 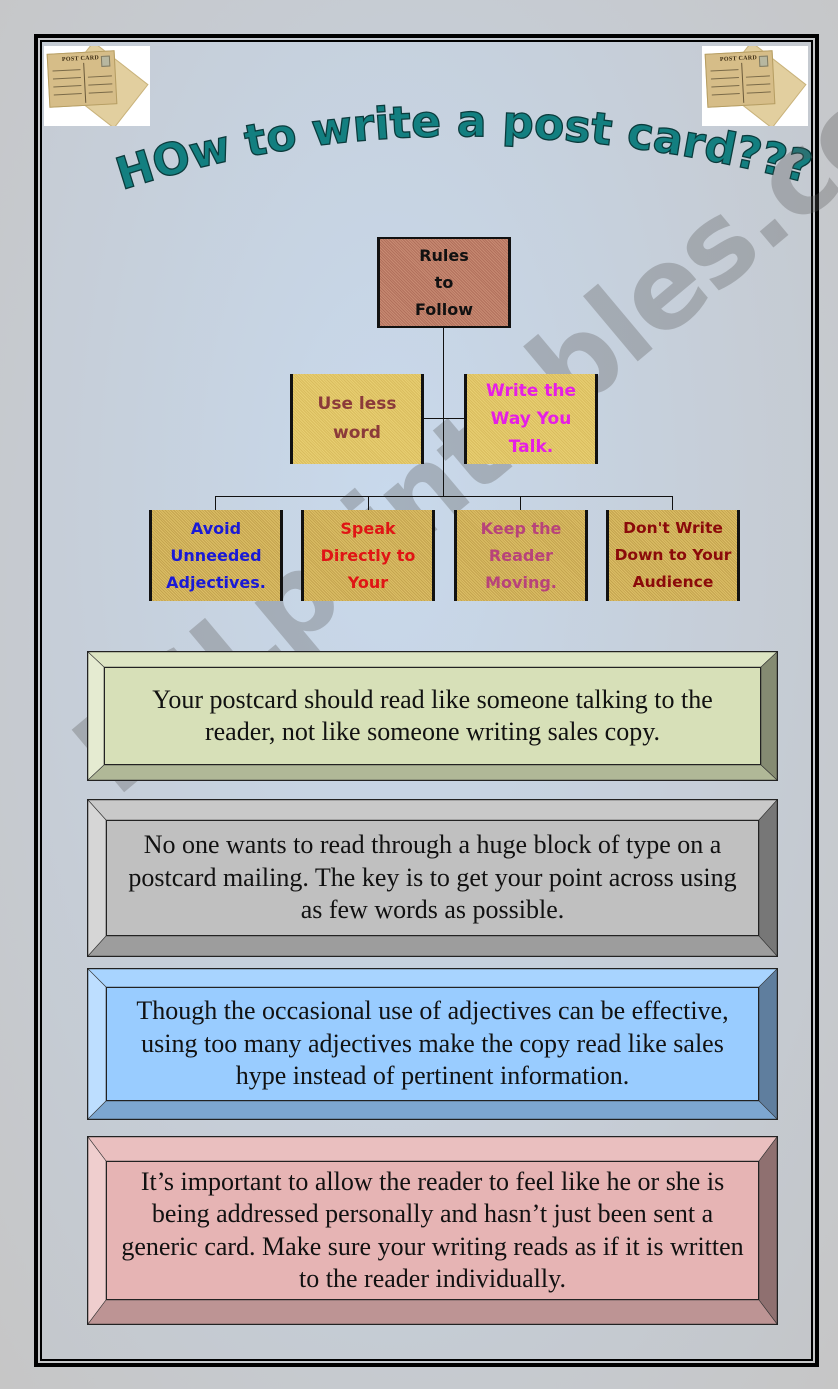 I want to click on node-line: word, so click(x=357, y=433).